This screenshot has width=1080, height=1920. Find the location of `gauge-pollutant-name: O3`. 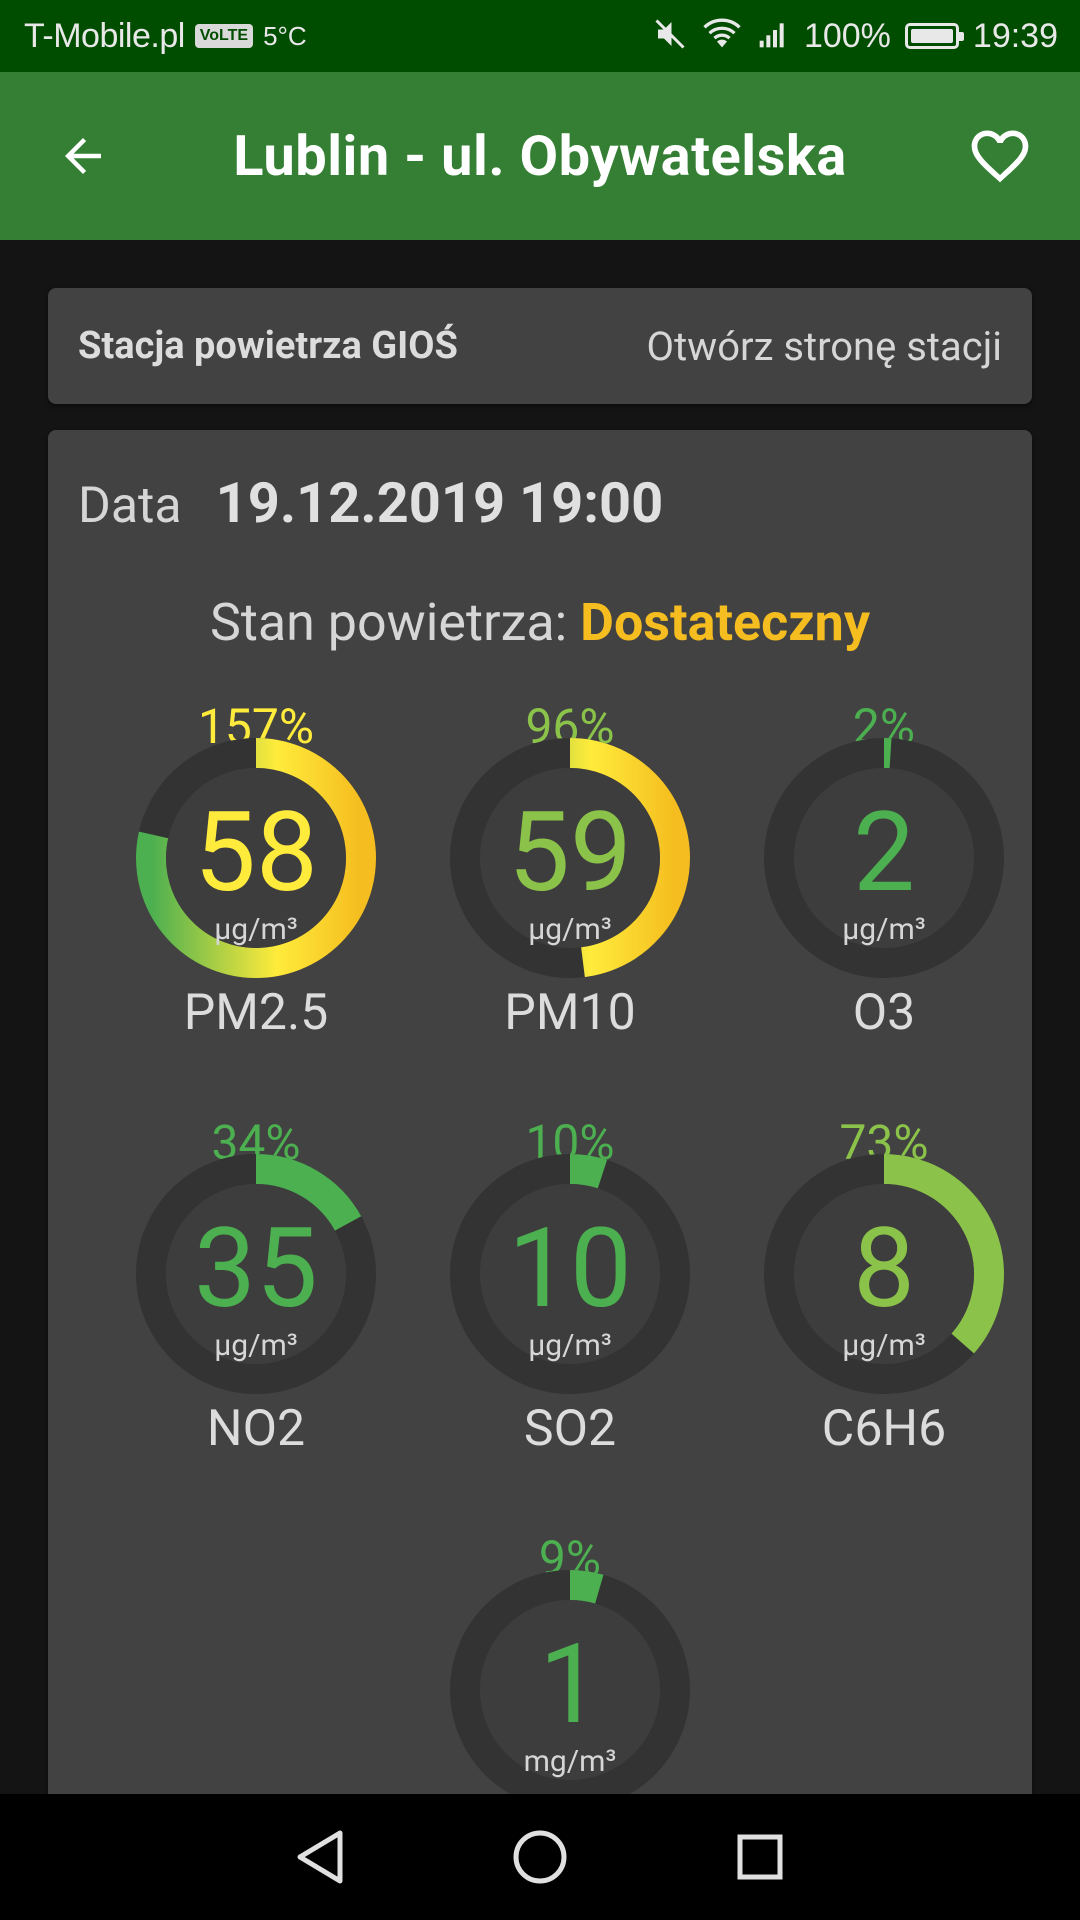

gauge-pollutant-name: O3 is located at coordinates (884, 1013).